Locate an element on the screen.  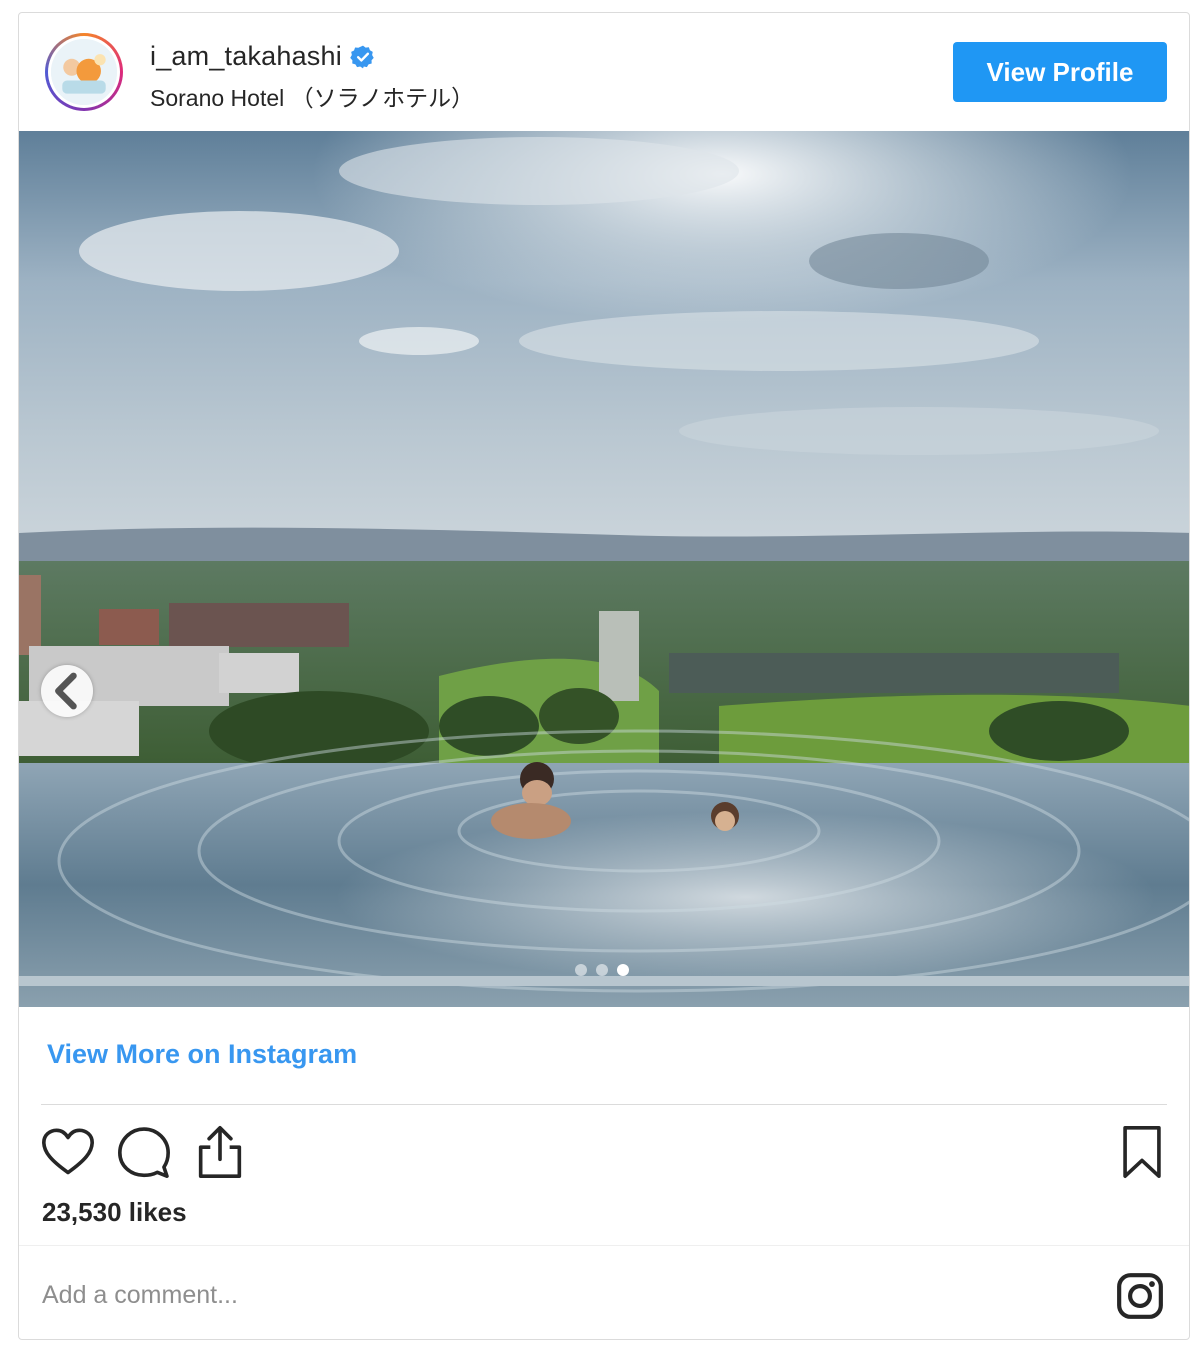
share-button is located at coordinates (220, 1152).